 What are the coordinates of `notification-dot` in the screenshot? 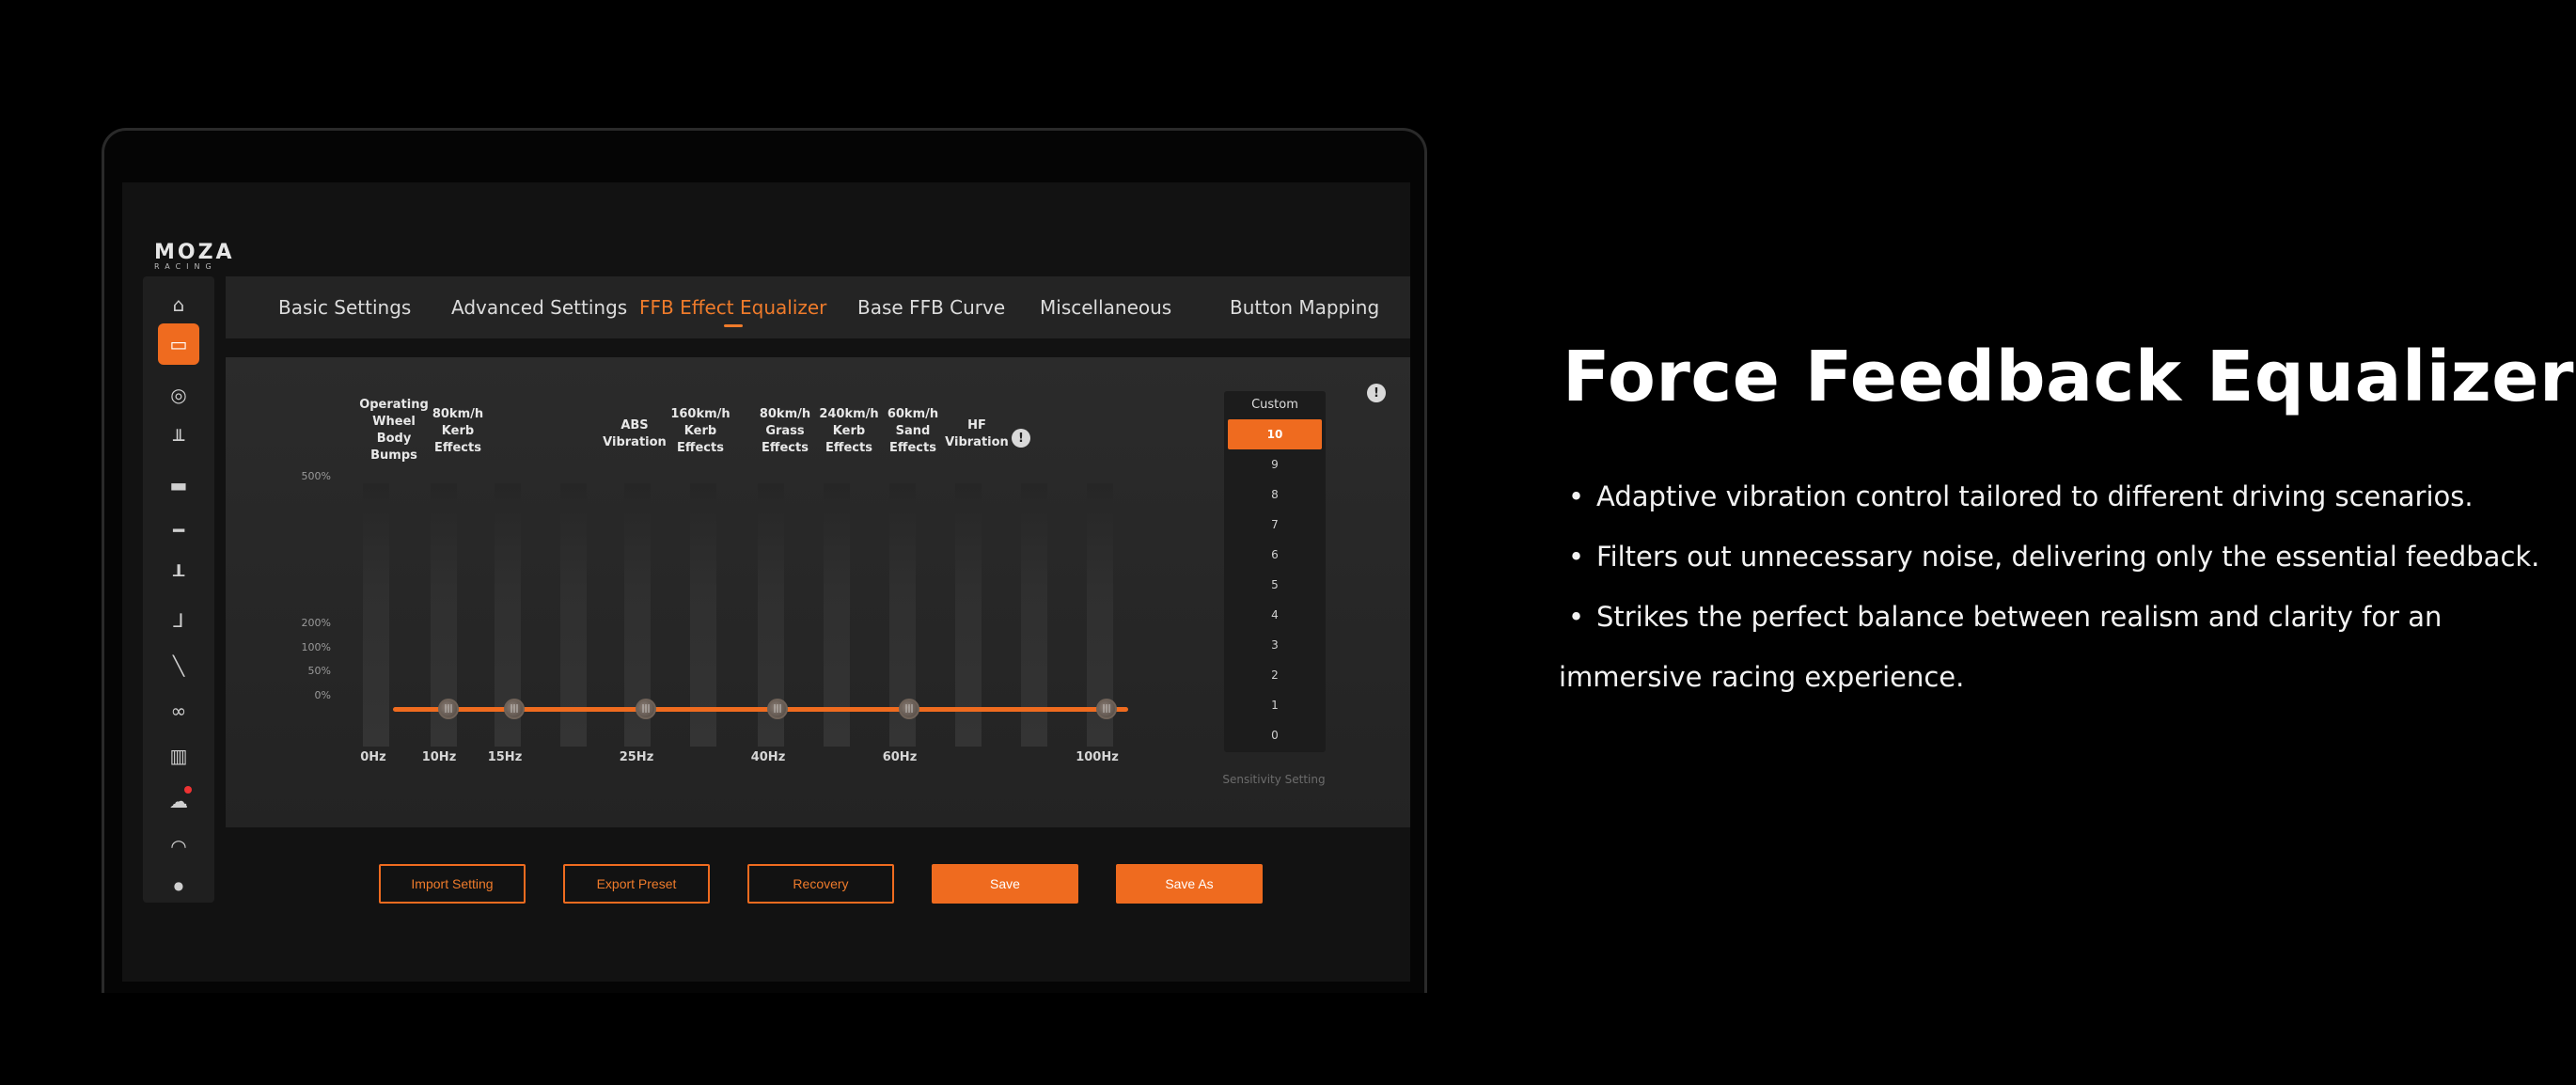 It's located at (188, 790).